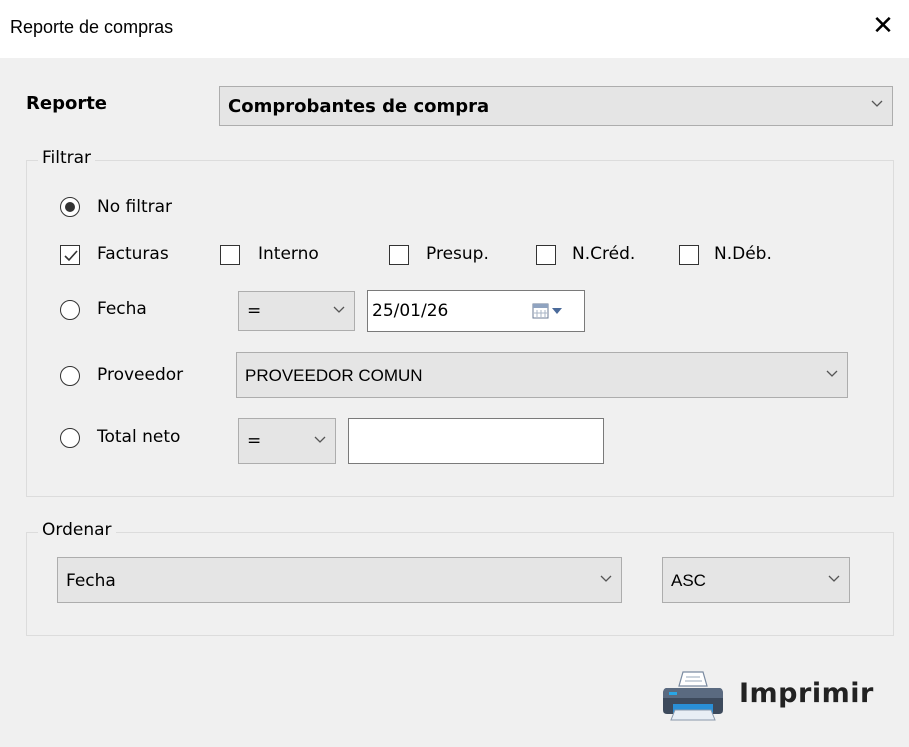 The width and height of the screenshot is (909, 747). What do you see at coordinates (806, 693) in the screenshot?
I see `print-label: Imprimir` at bounding box center [806, 693].